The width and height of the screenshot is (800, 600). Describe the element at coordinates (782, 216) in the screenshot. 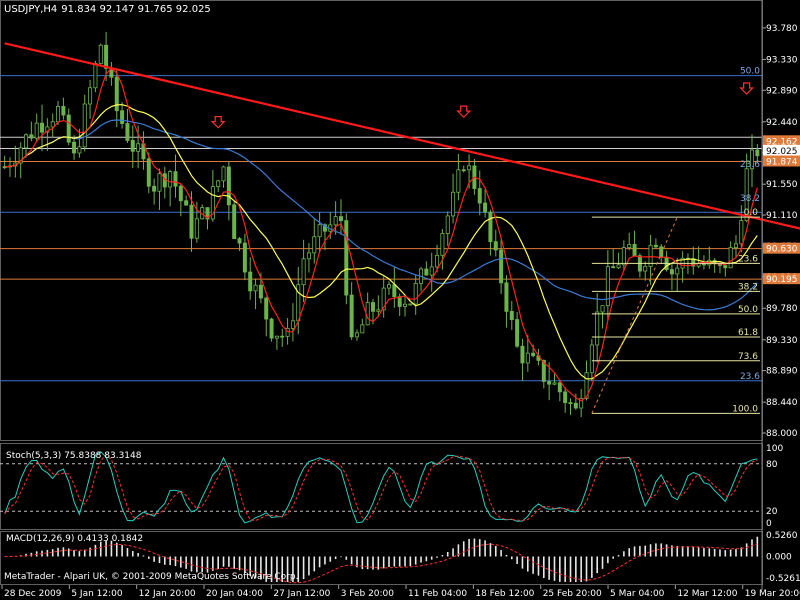

I see `price-tick-6: 91.110` at that location.